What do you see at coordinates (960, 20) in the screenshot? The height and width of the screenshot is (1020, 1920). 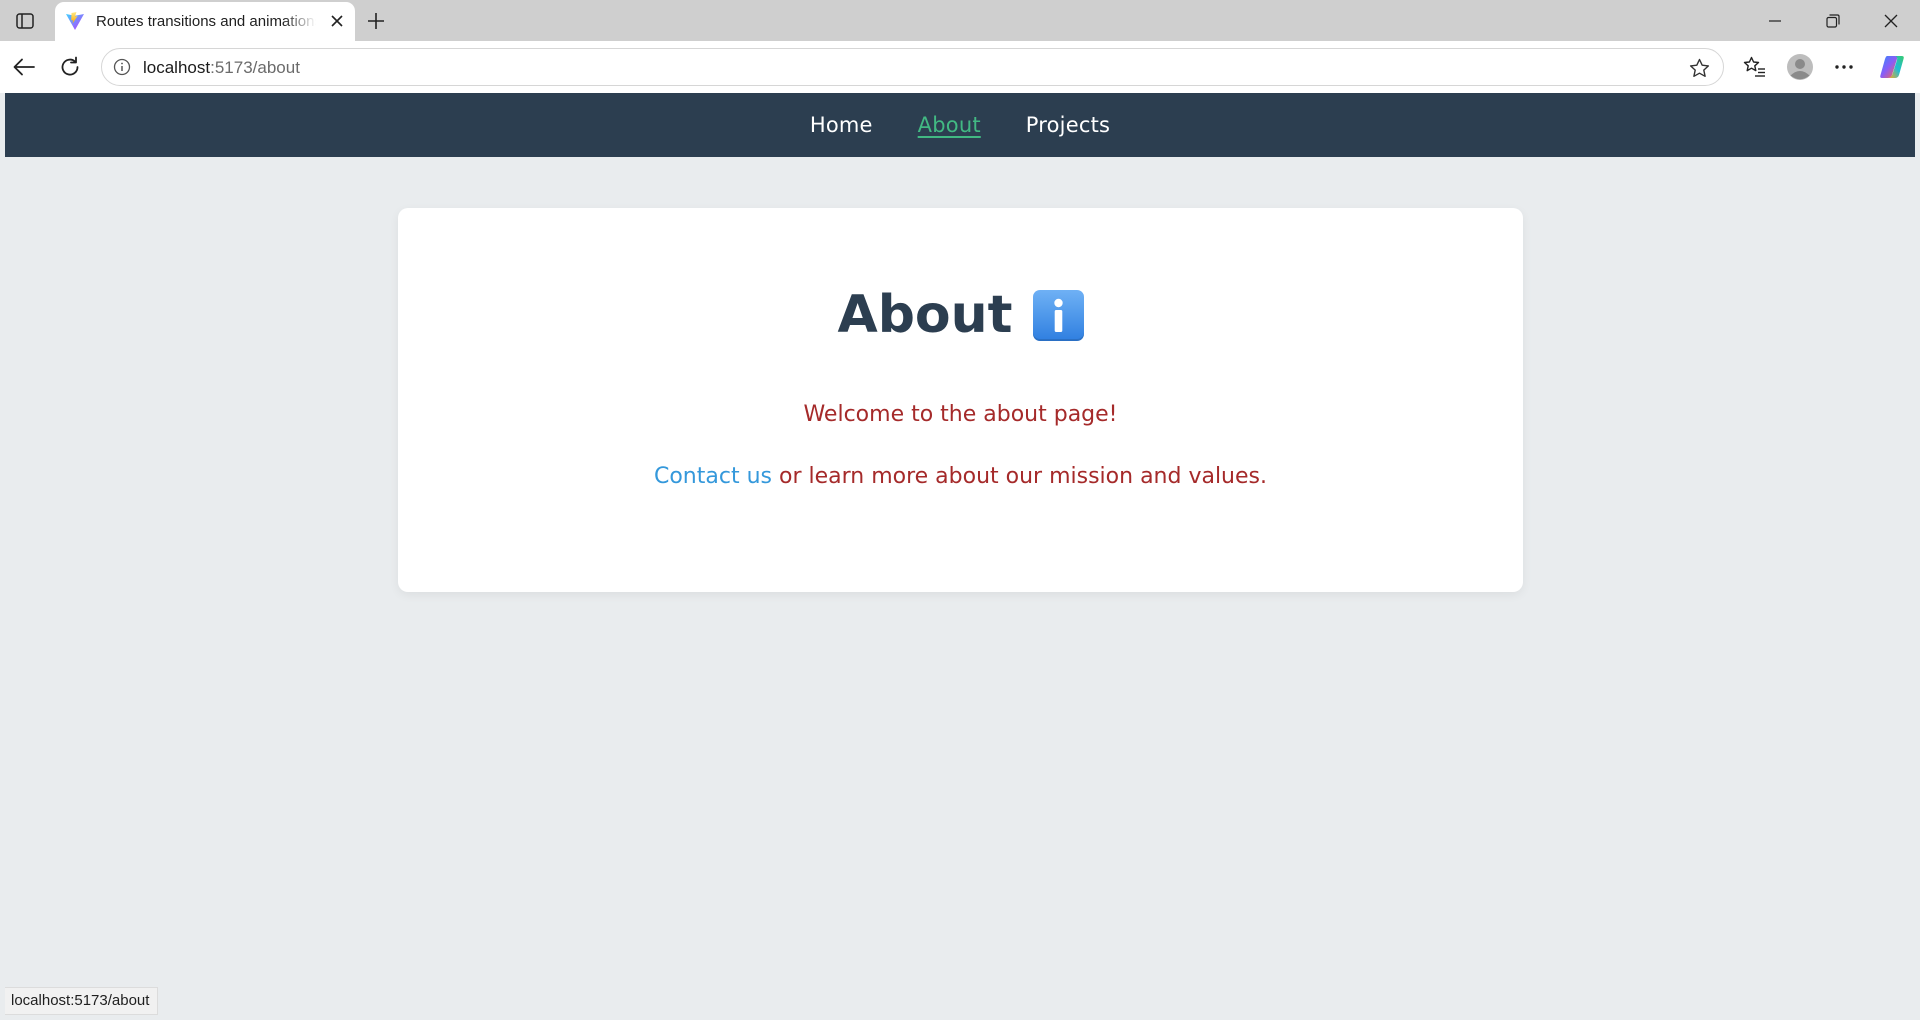 I see `browser-tab-strip: Routes transitions and animations` at bounding box center [960, 20].